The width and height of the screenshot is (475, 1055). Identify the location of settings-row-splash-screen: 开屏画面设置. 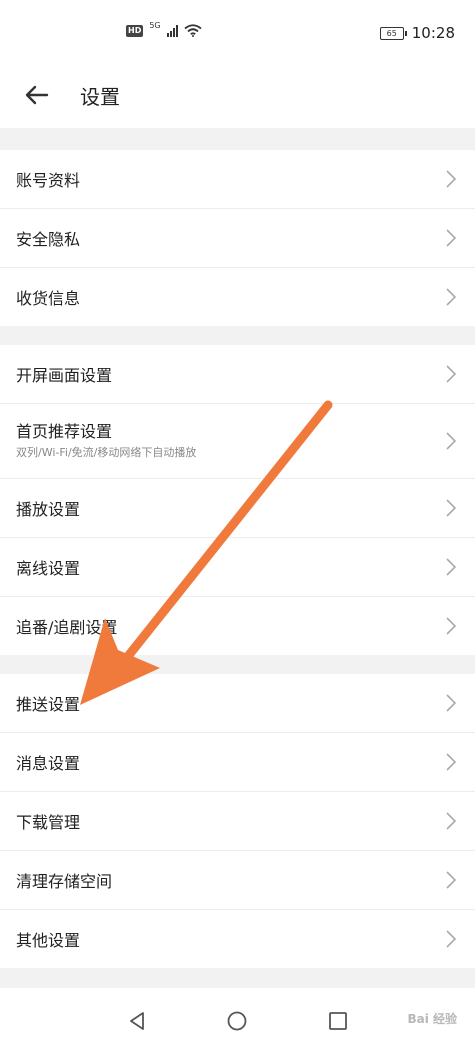
(237, 374).